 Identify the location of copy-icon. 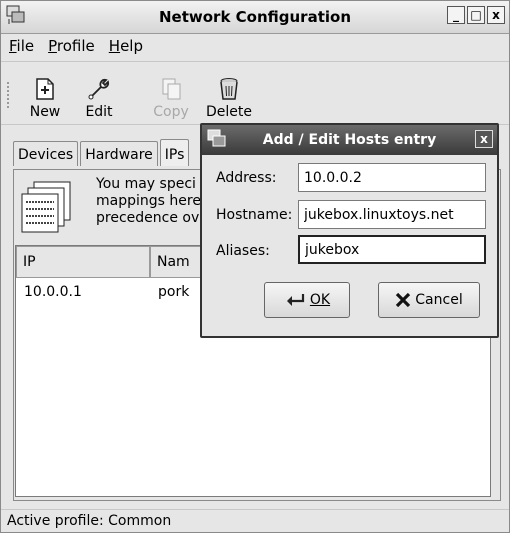
(171, 89).